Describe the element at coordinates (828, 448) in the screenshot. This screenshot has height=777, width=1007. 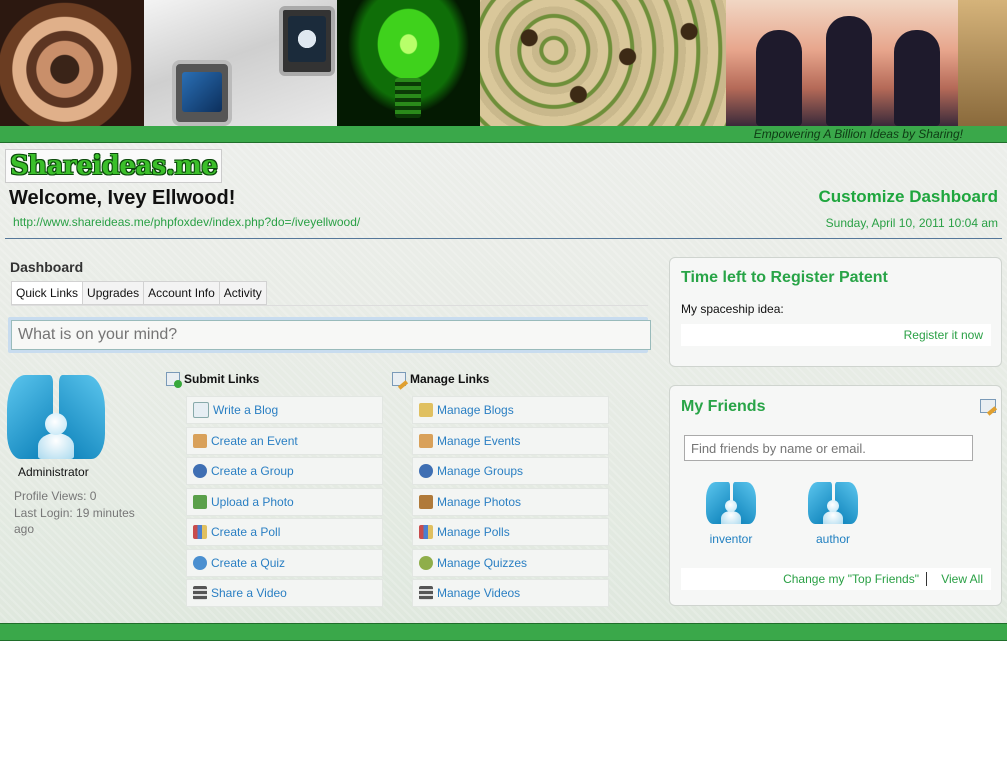
I see `friend-search-input` at that location.